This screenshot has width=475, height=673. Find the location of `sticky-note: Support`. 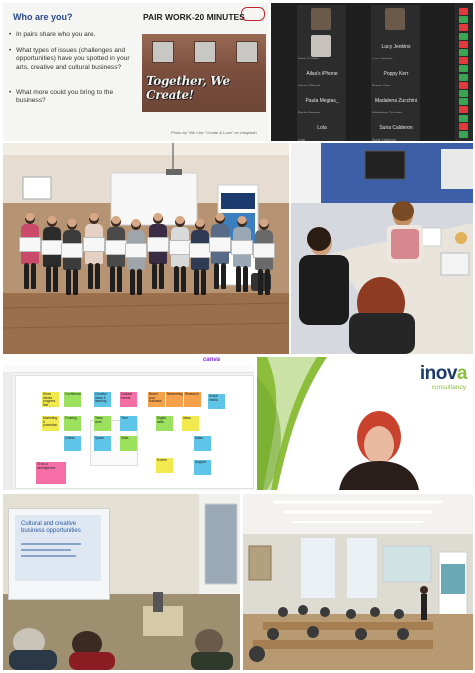

sticky-note: Support is located at coordinates (202, 467).